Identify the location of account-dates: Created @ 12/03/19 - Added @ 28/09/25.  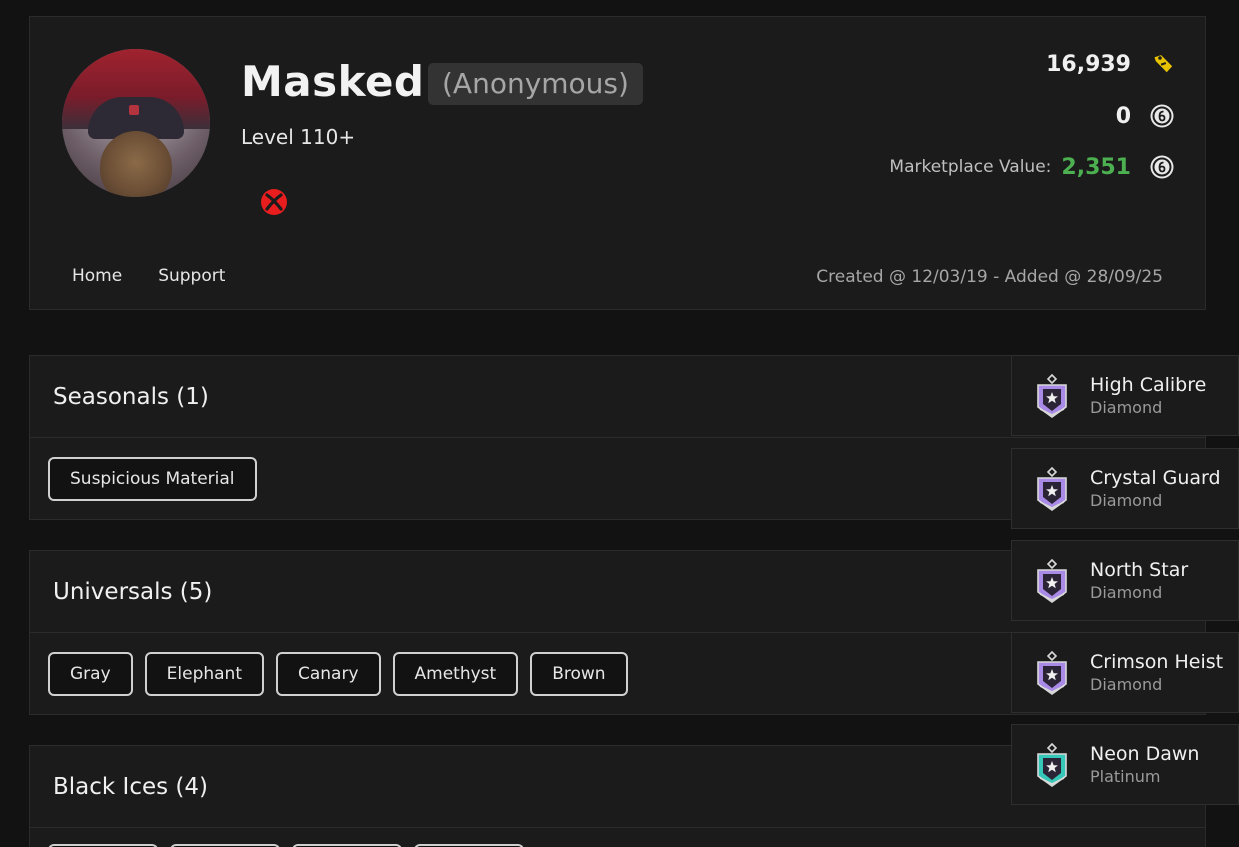
(989, 277).